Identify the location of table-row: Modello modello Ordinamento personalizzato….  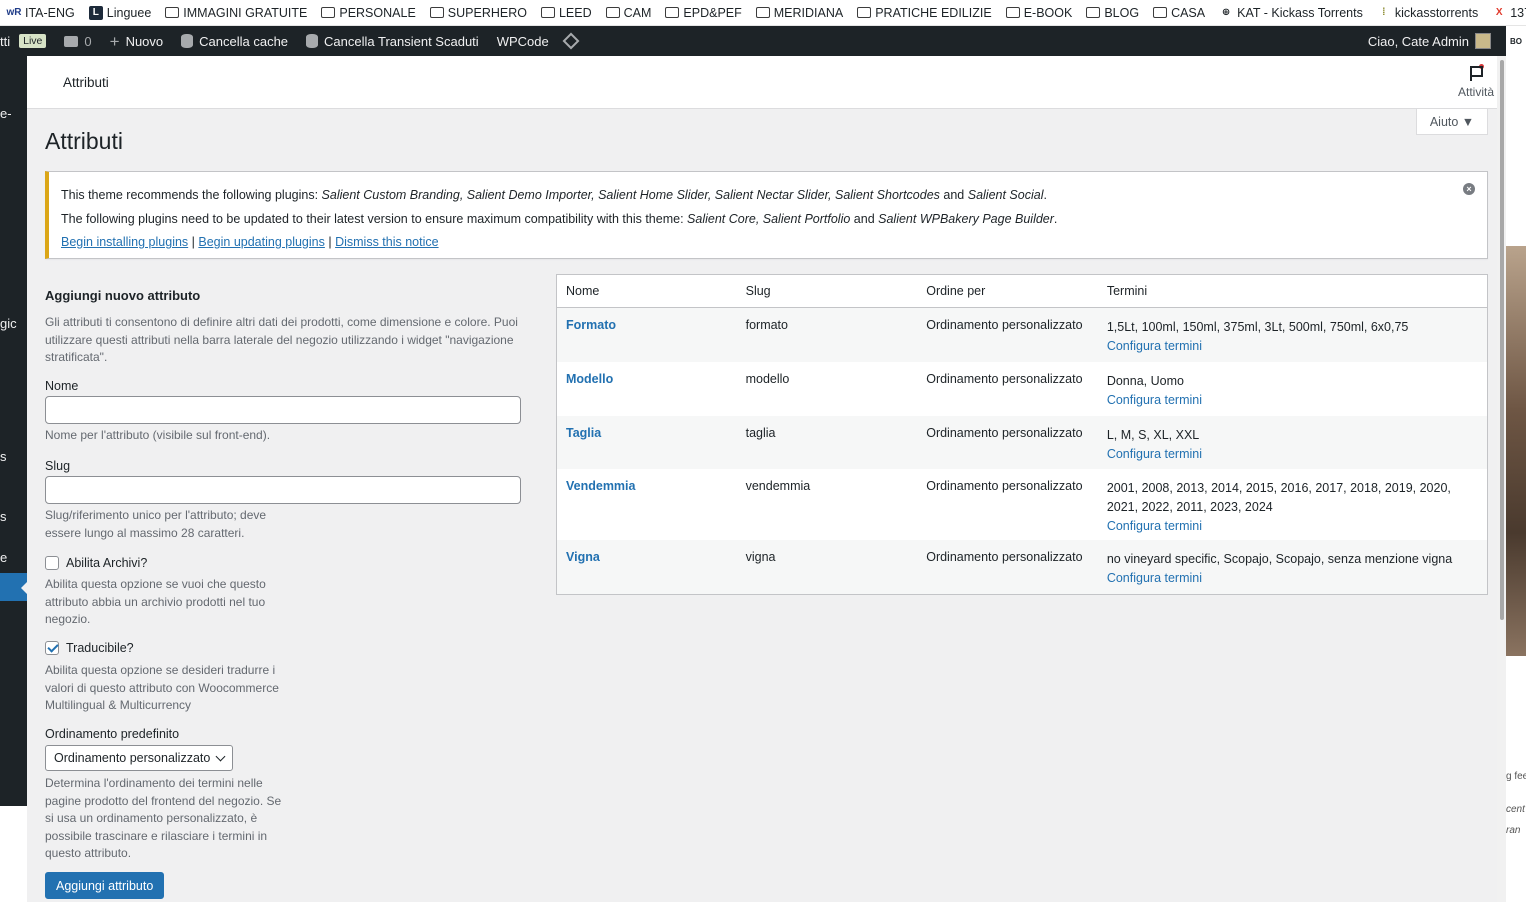
(1022, 389).